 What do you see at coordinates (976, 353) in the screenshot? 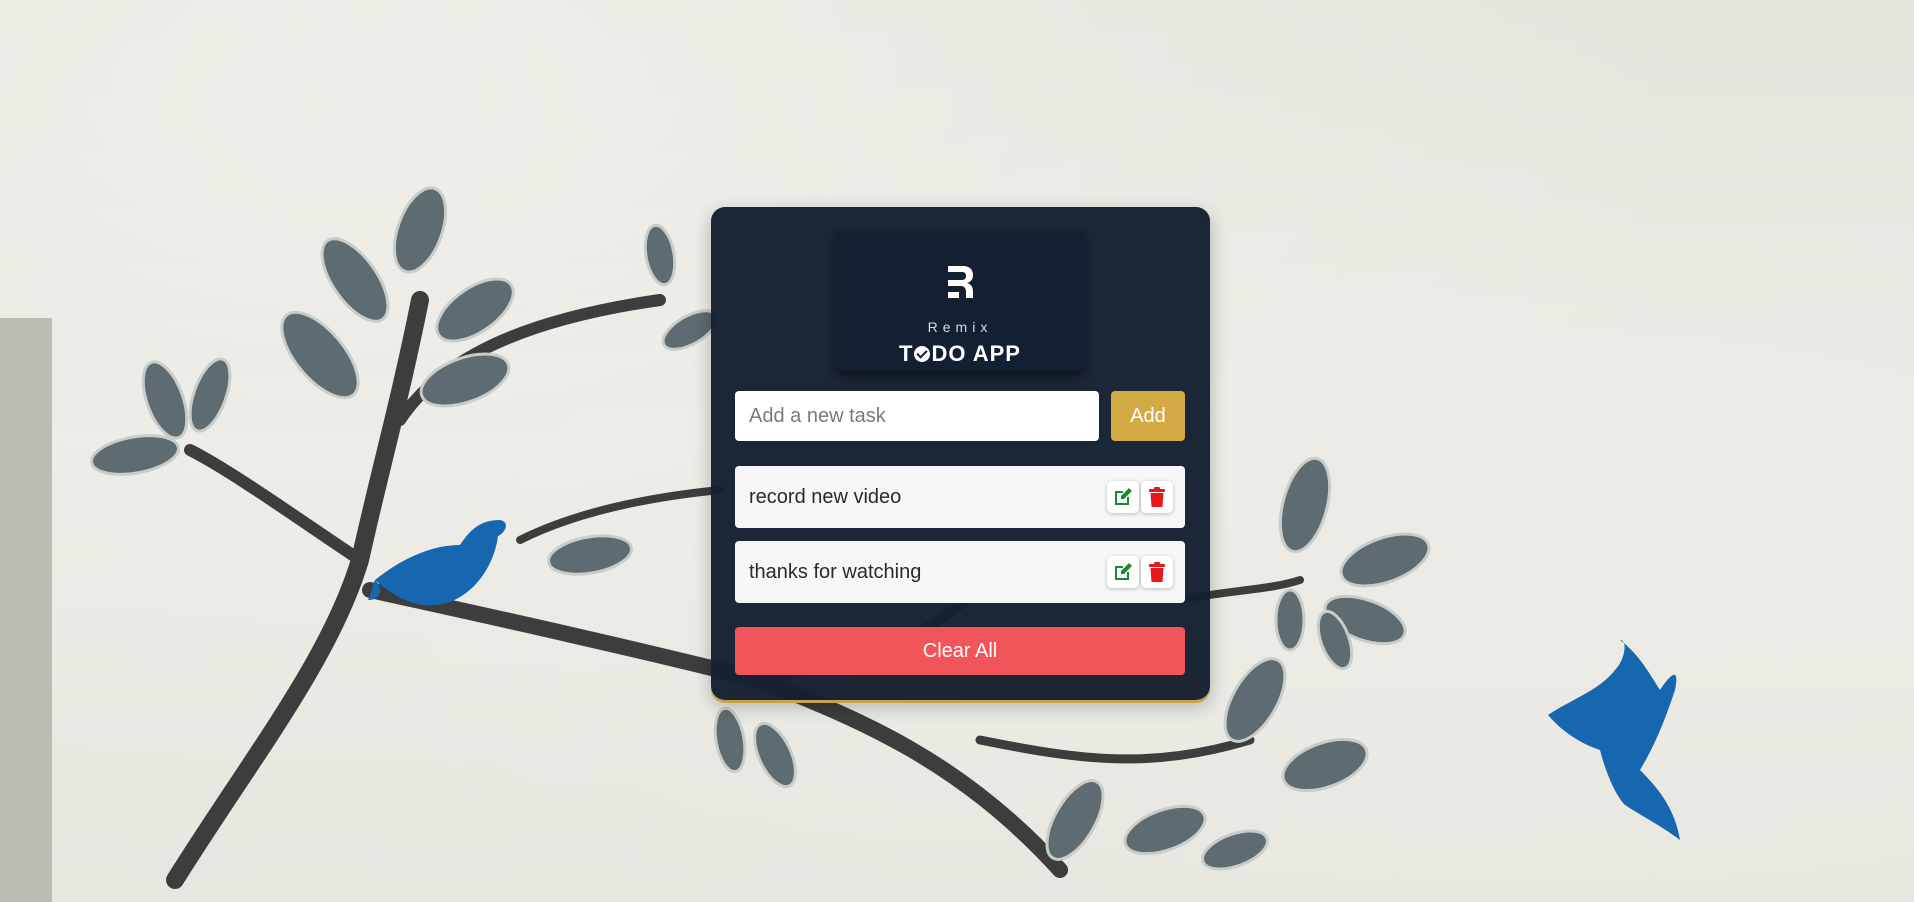
I see `app-title-end: DO APP` at bounding box center [976, 353].